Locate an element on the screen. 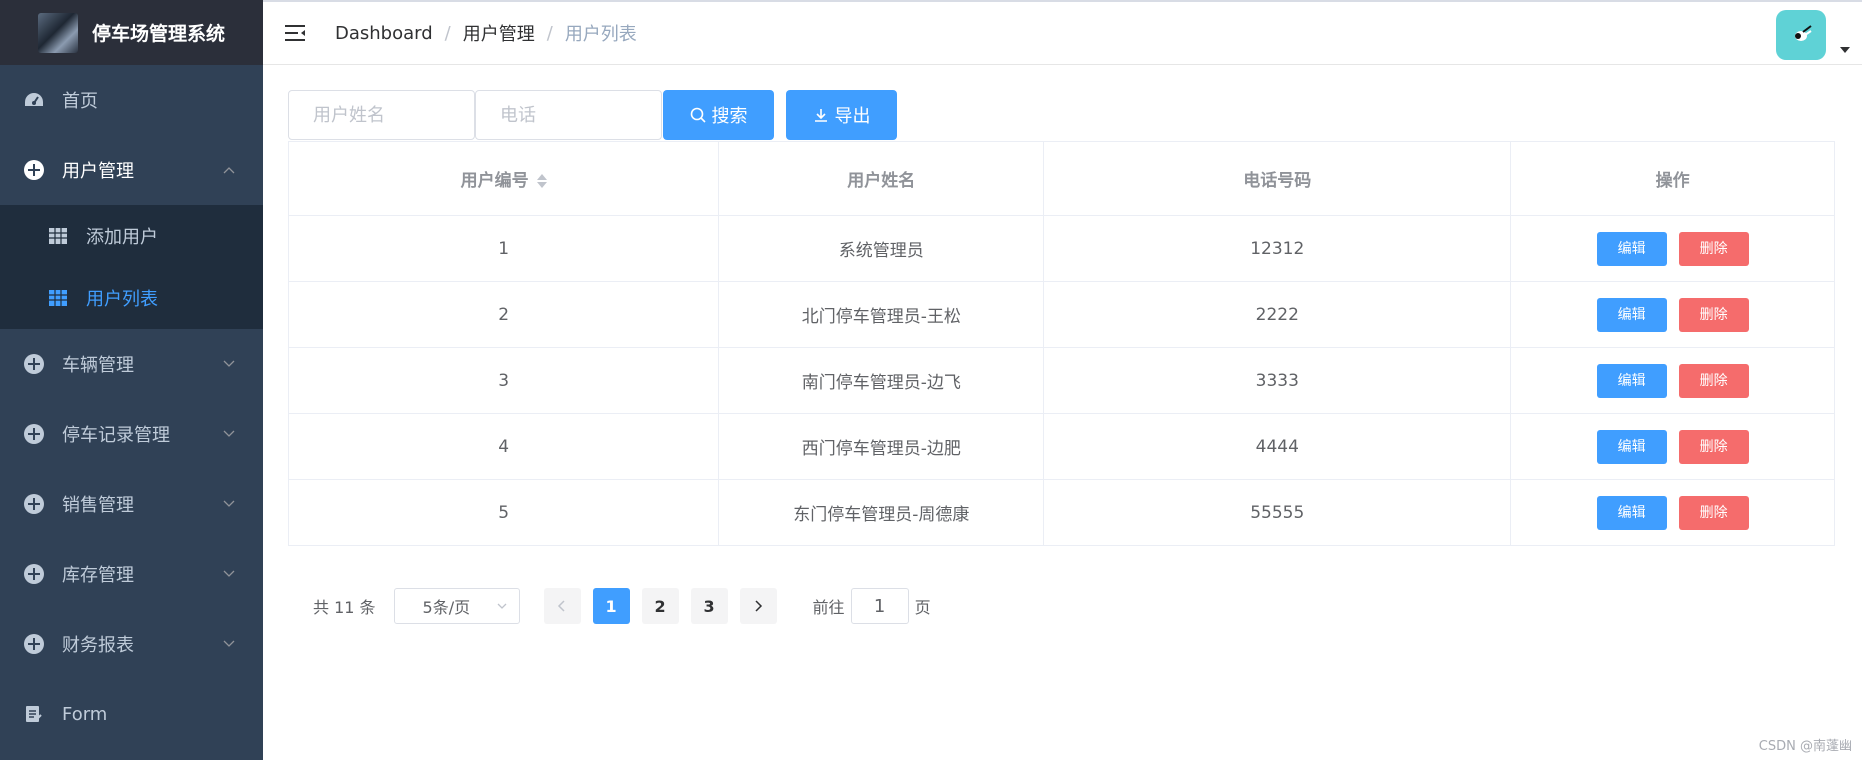 This screenshot has height=760, width=1862. table-row: 1 系统管理员 12312 编辑 删除 is located at coordinates (1061, 248).